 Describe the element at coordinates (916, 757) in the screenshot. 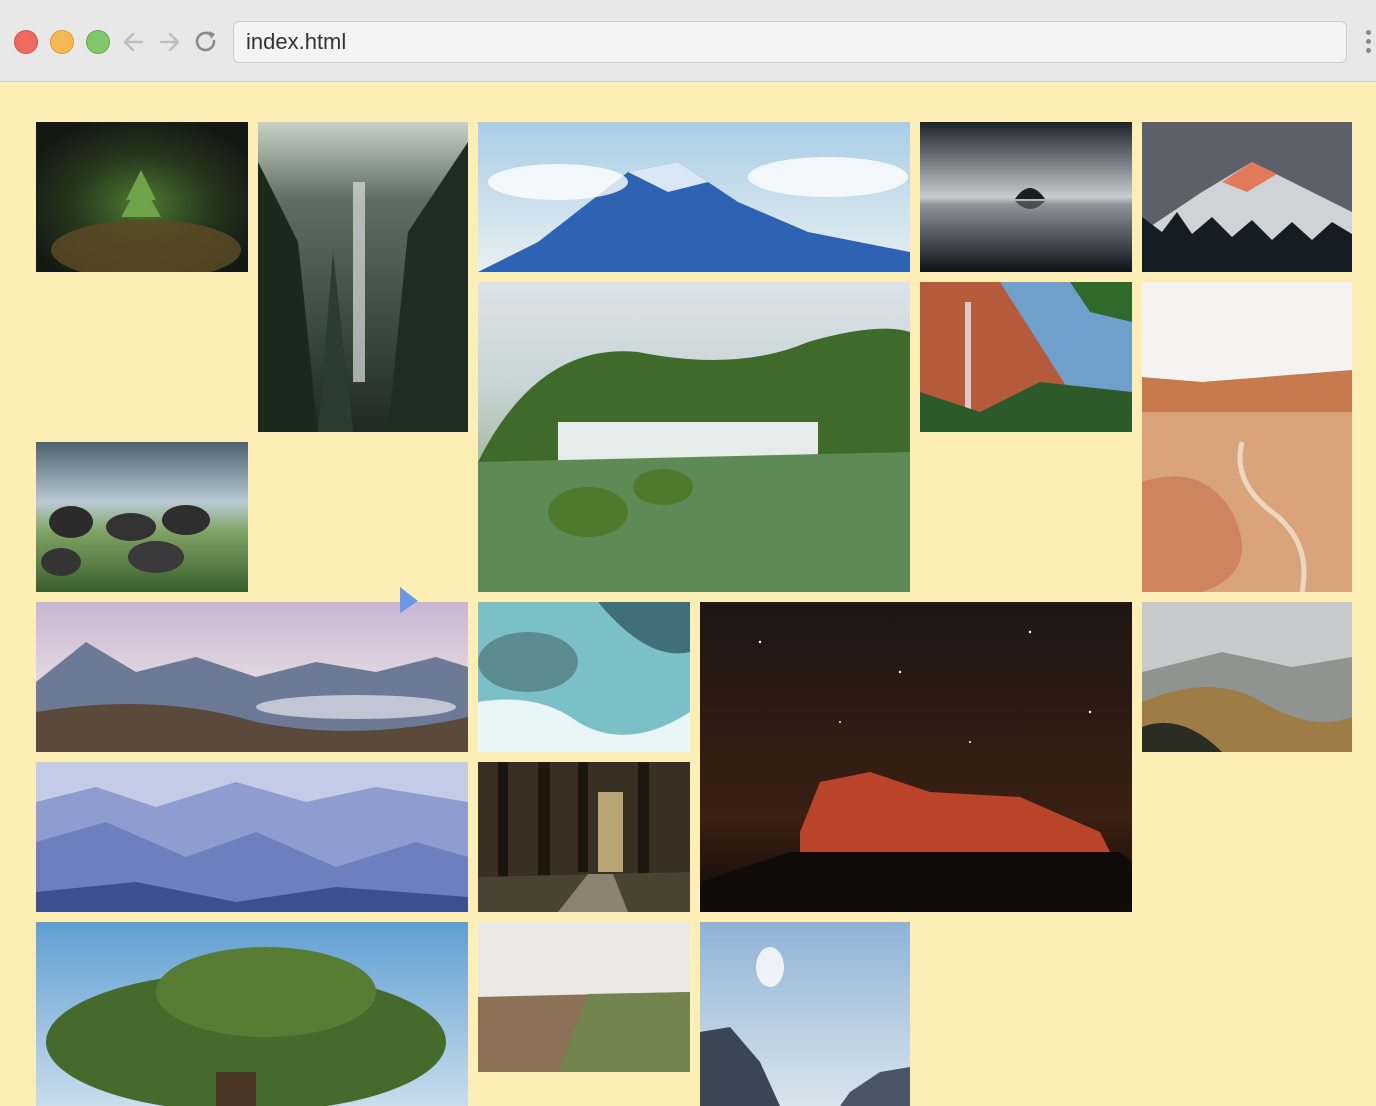

I see `gallery-image-red-rock-night-sky` at that location.